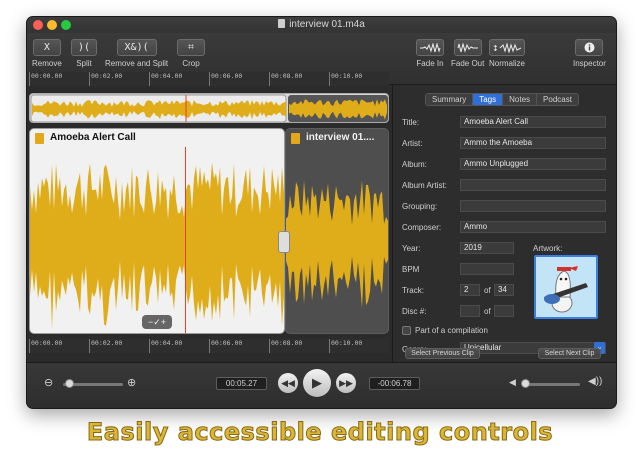 This screenshot has width=640, height=471. I want to click on current-time-display: 00:05.27, so click(241, 383).